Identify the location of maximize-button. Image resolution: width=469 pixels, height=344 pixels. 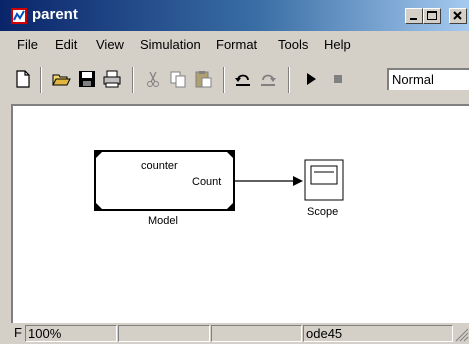
(432, 16).